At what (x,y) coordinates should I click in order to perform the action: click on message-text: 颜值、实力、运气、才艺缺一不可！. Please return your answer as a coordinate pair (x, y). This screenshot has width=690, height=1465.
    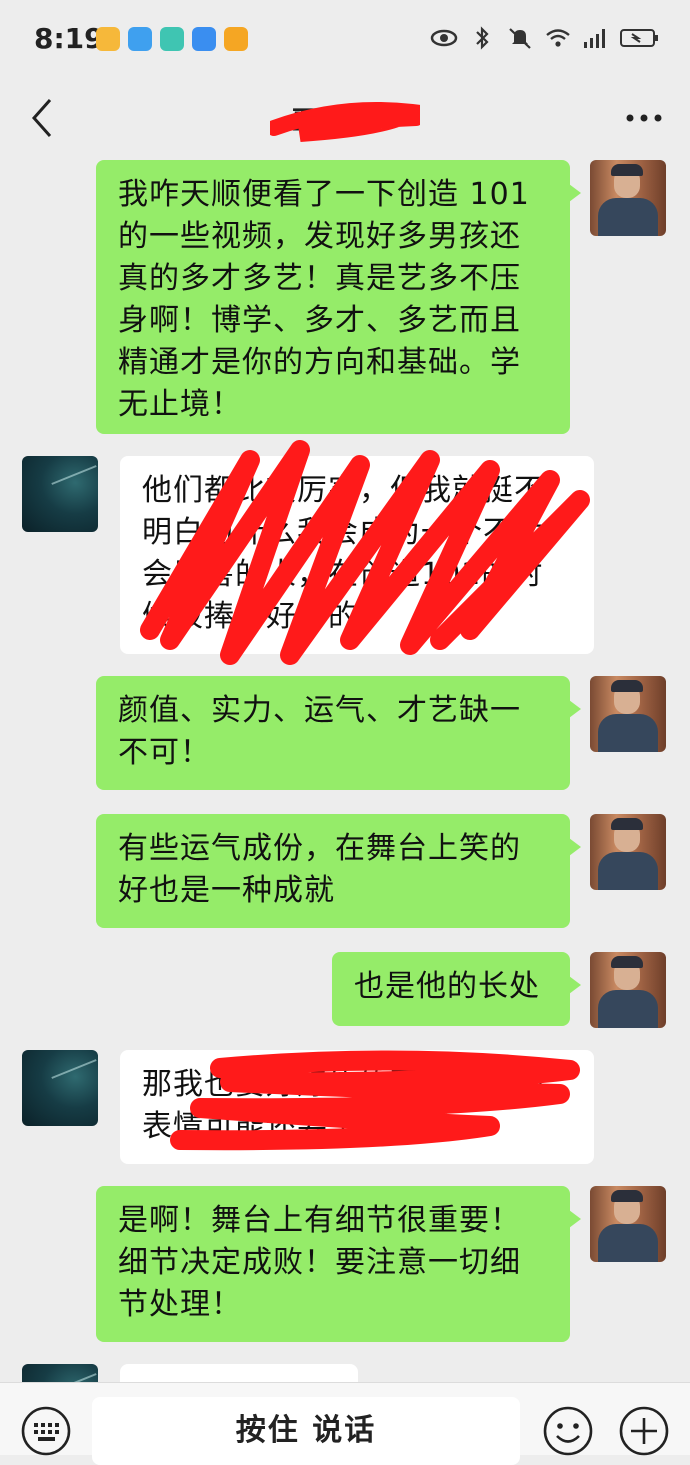
    Looking at the image, I should click on (319, 731).